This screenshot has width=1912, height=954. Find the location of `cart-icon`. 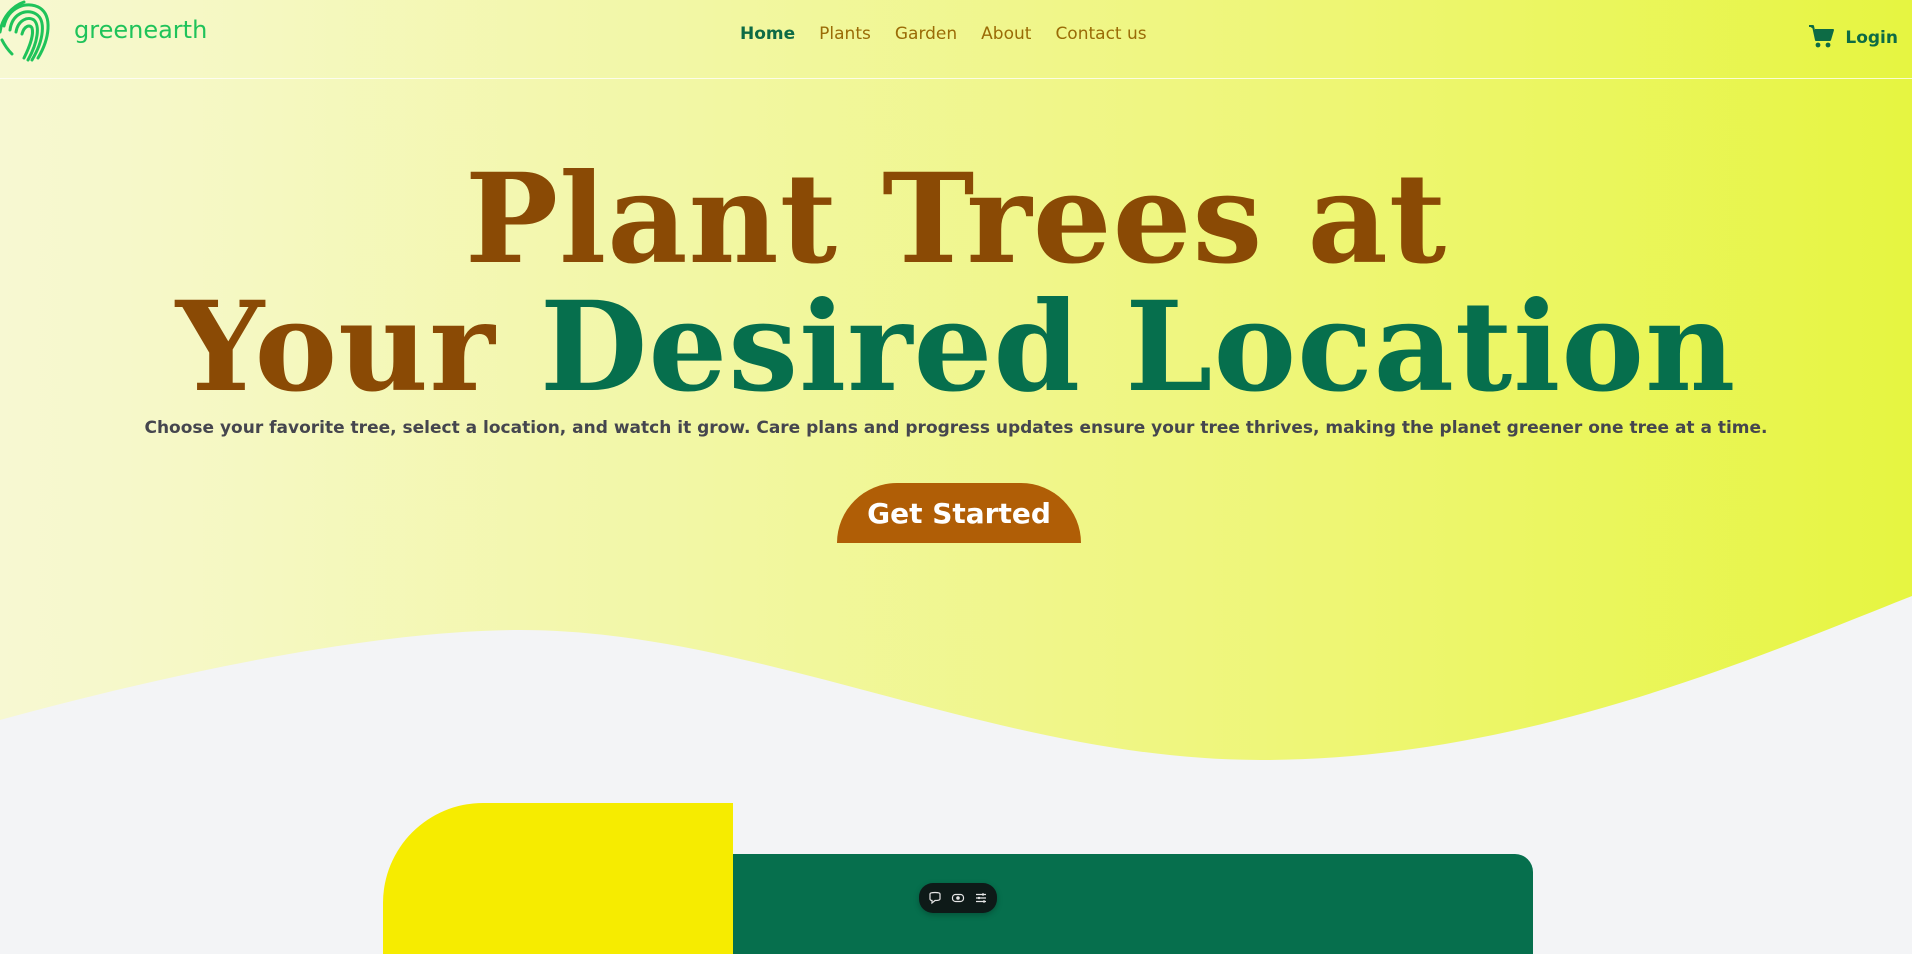

cart-icon is located at coordinates (1821, 38).